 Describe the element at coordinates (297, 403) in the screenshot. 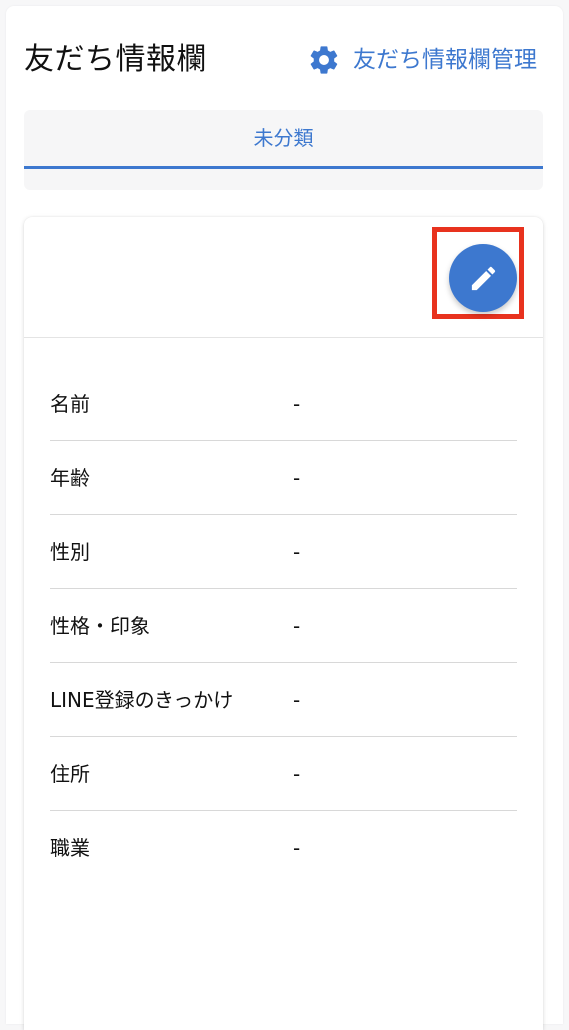

I see `field-value-name: -` at that location.